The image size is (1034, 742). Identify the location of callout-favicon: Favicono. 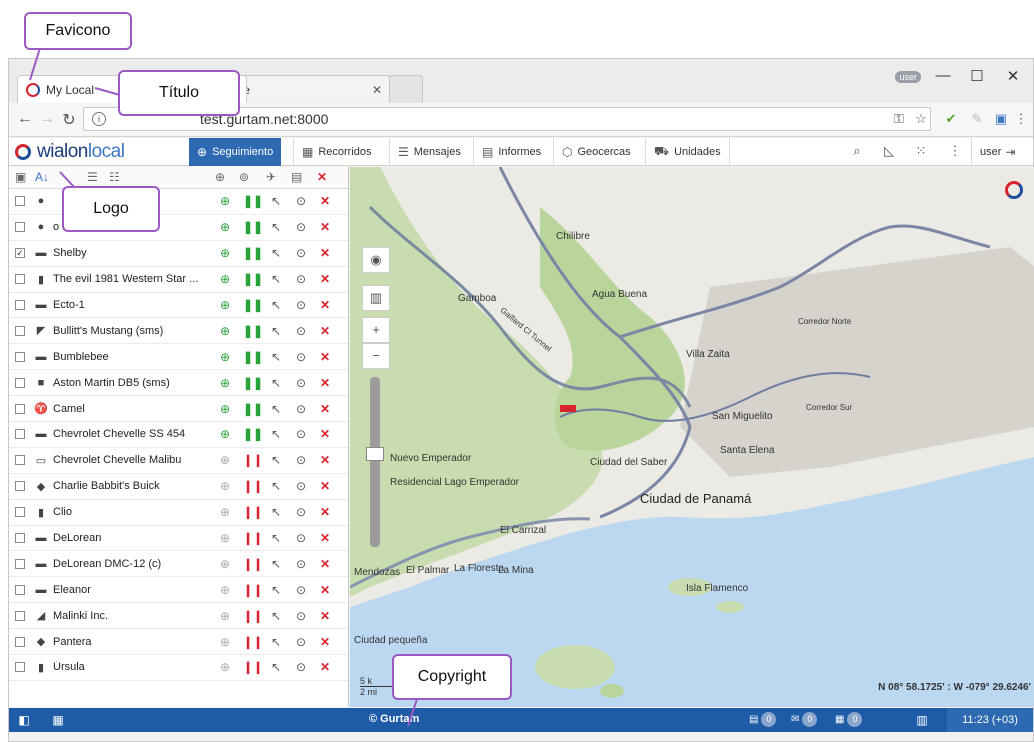
(78, 31).